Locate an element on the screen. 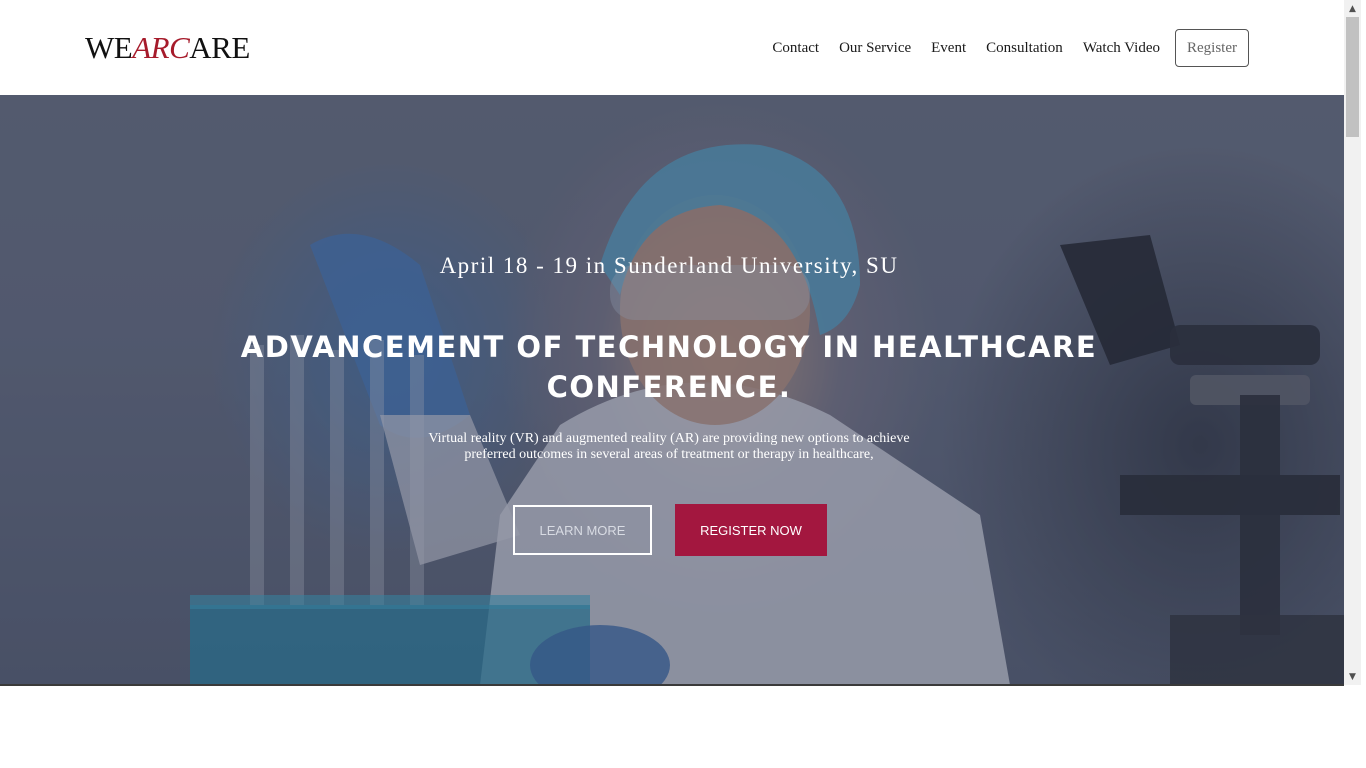 The height and width of the screenshot is (768, 1366). scrollbar-thumb is located at coordinates (1352, 77).